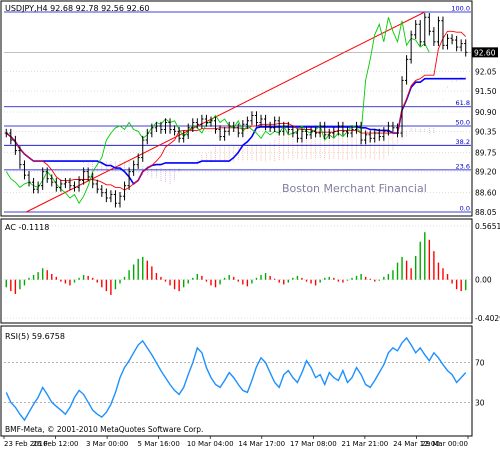 This screenshot has width=500, height=453. Describe the element at coordinates (107, 444) in the screenshot. I see `time-tick-label: 3 Mar 00:00` at that location.